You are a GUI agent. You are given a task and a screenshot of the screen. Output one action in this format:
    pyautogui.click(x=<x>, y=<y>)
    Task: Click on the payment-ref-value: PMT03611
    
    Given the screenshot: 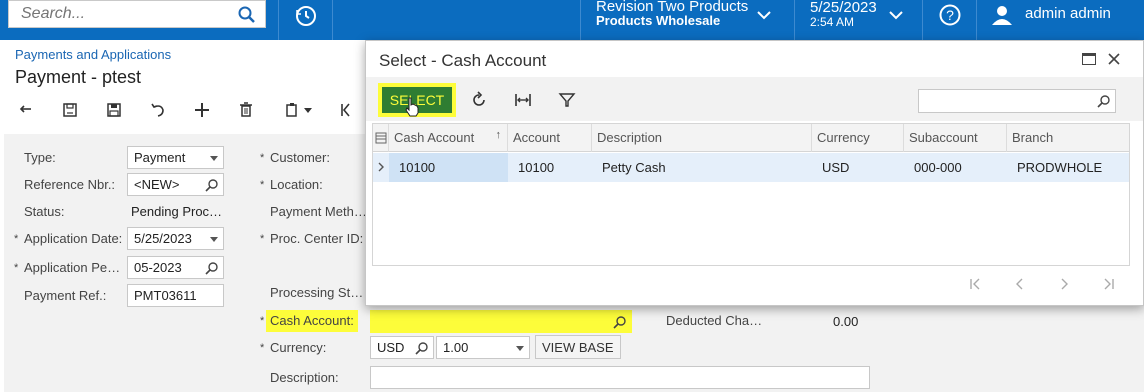 What is the action you would take?
    pyautogui.click(x=165, y=295)
    